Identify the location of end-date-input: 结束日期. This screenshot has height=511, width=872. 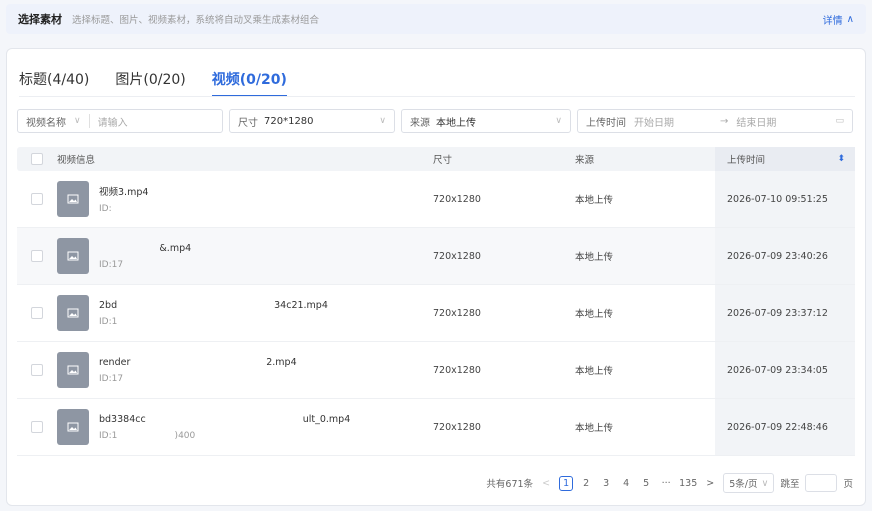
(756, 121).